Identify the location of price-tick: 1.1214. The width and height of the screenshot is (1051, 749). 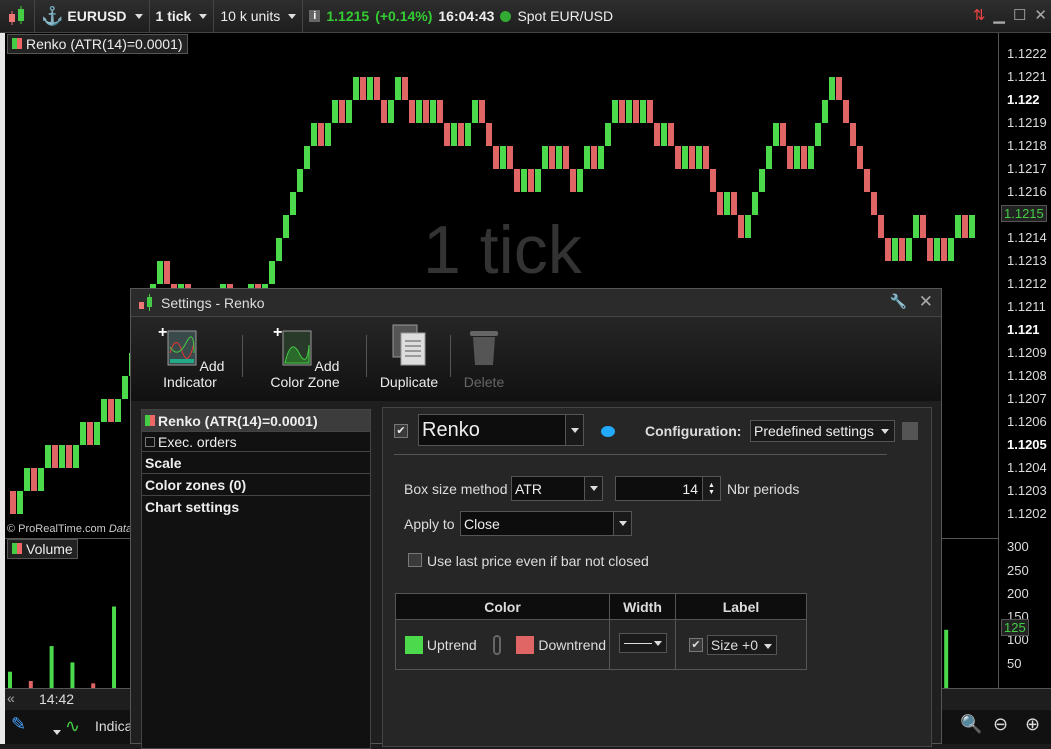
(1027, 237).